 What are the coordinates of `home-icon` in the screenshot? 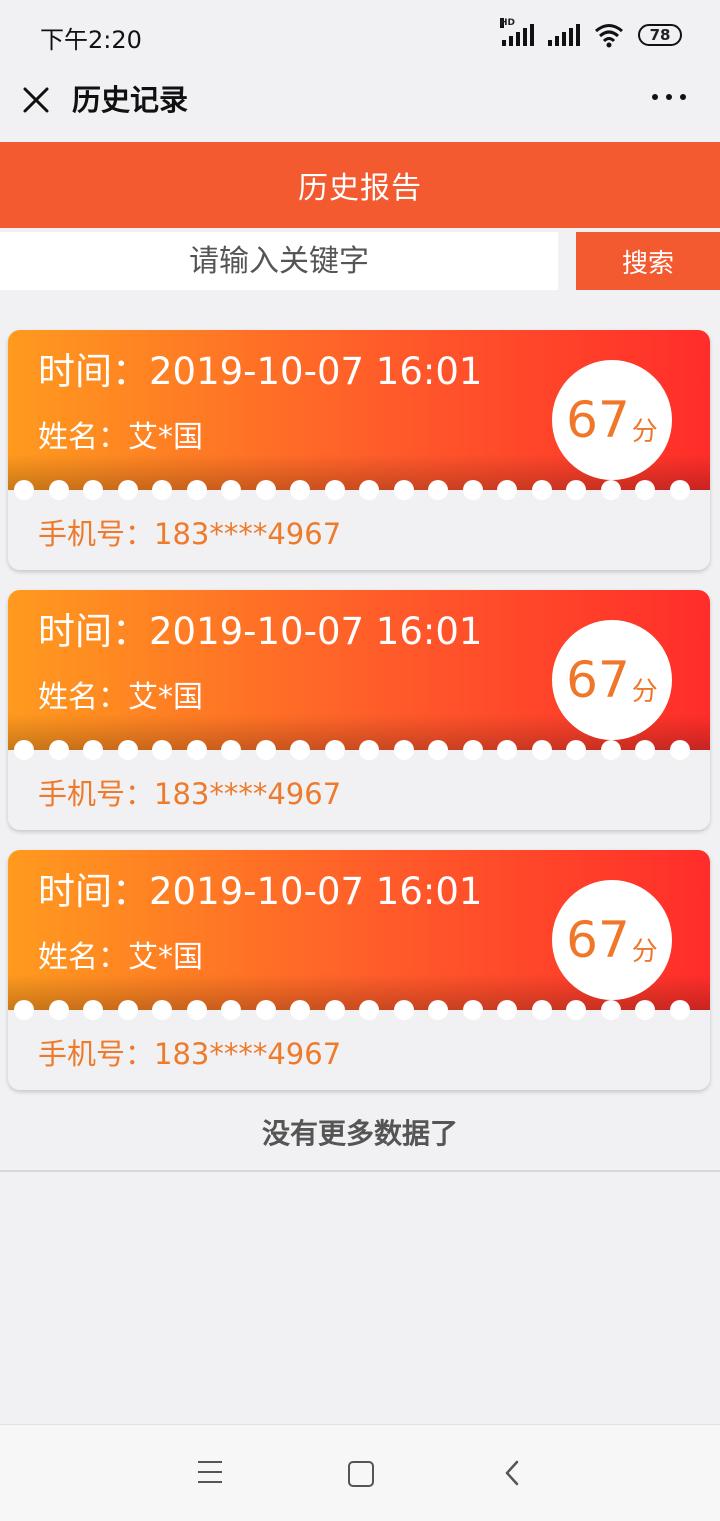 It's located at (361, 1474).